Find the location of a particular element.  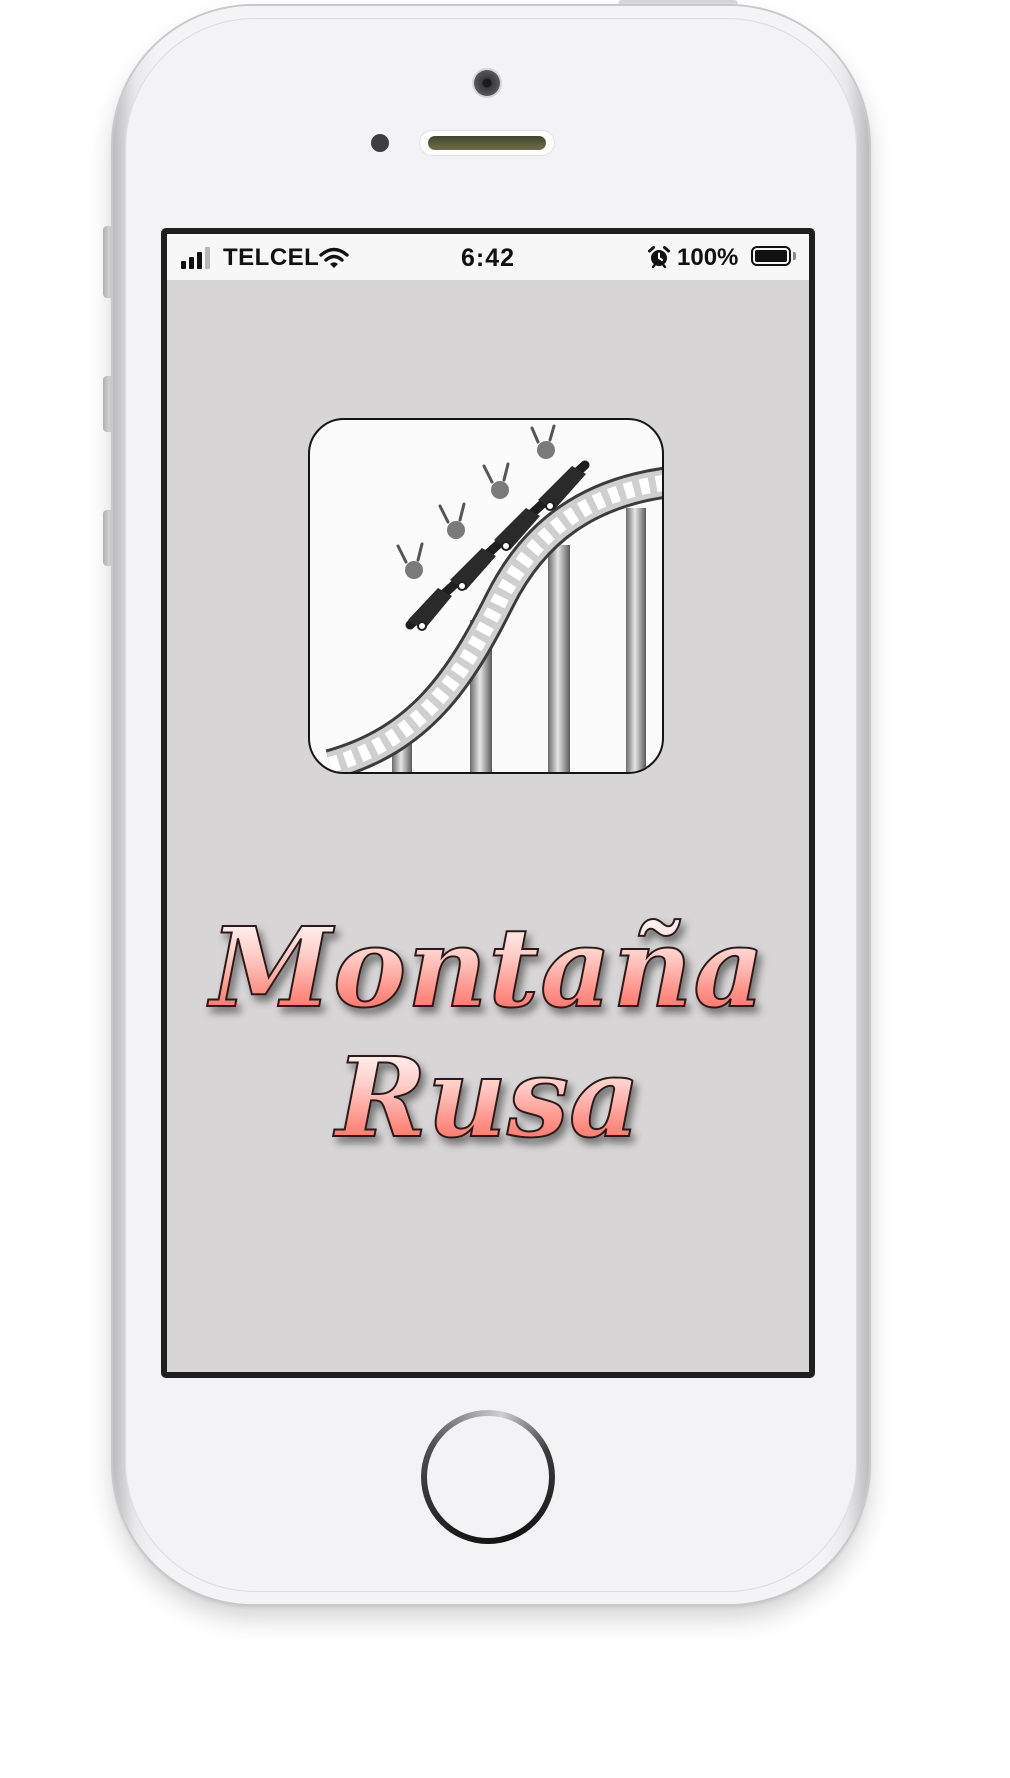

roller-coaster-icon is located at coordinates (486, 596).